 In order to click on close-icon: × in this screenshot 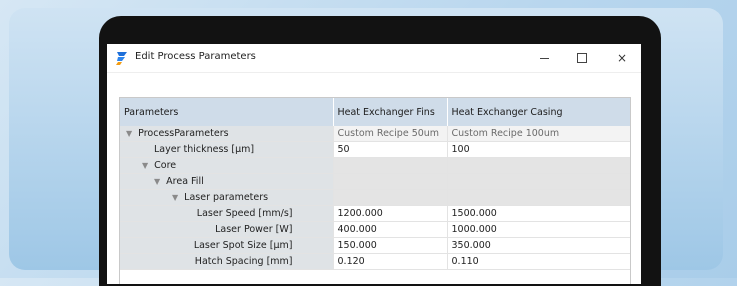, I will do `click(622, 58)`.